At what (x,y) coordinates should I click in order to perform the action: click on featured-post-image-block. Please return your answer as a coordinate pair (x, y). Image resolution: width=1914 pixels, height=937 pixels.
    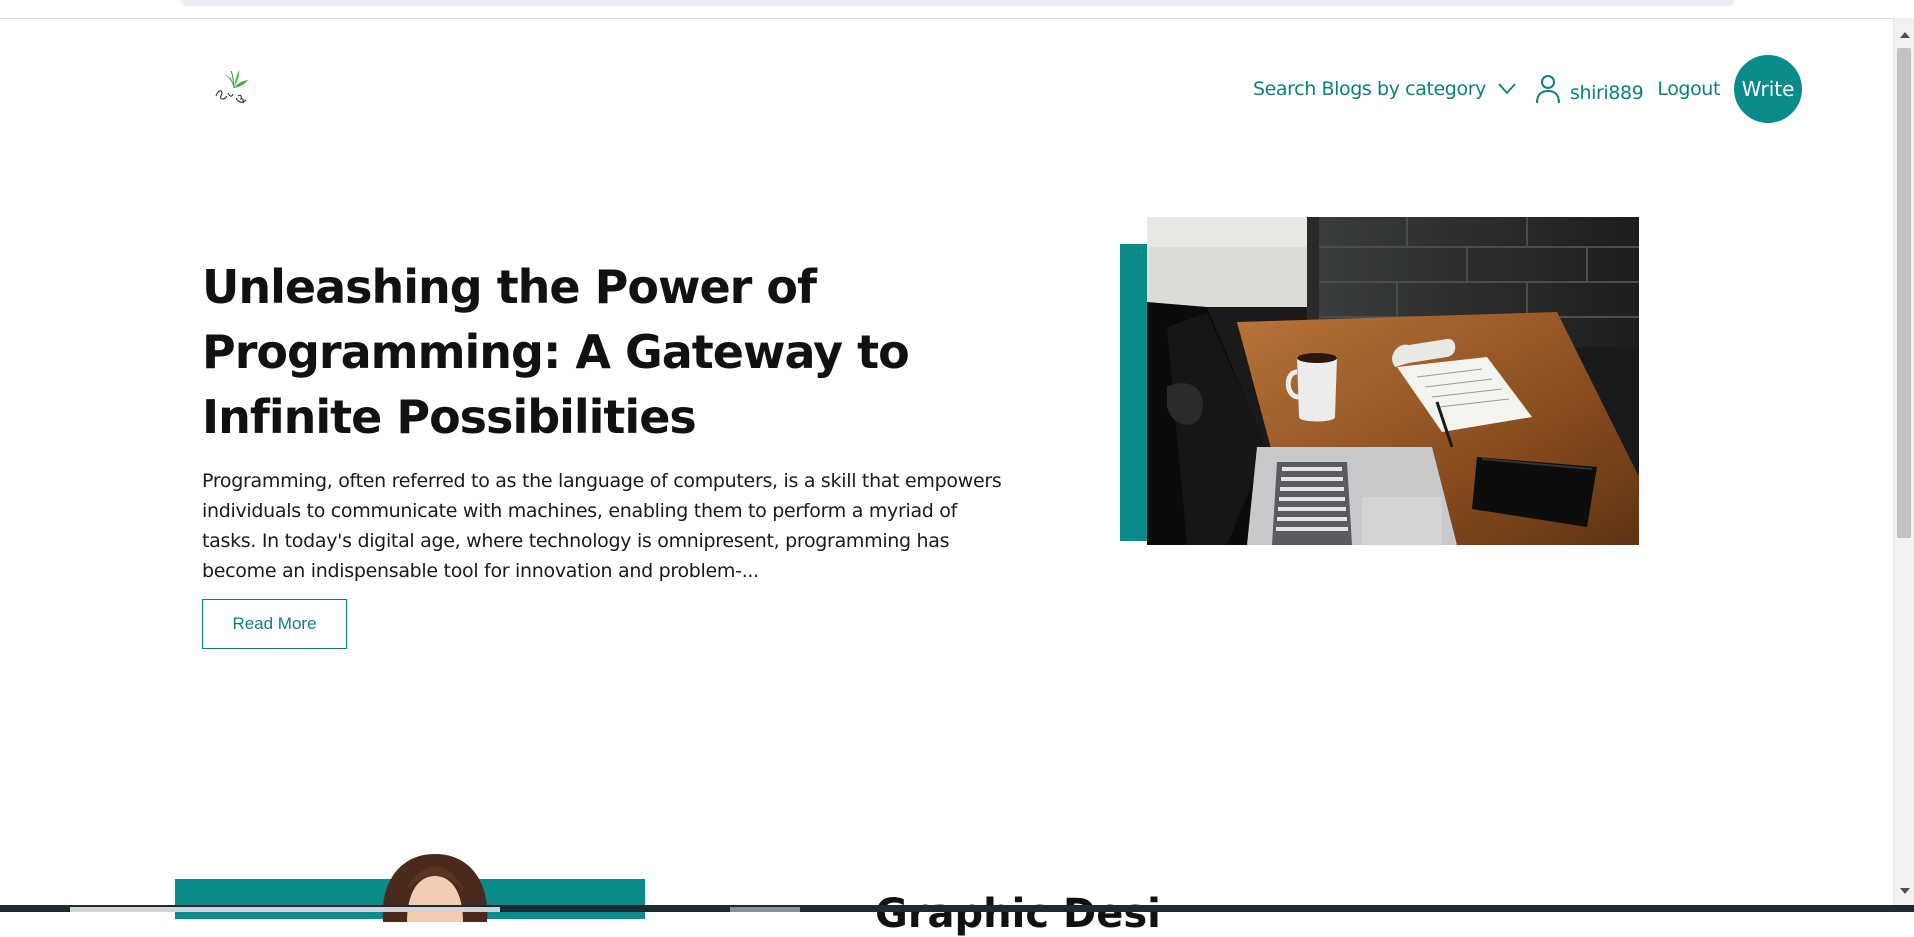
    Looking at the image, I should click on (1379, 381).